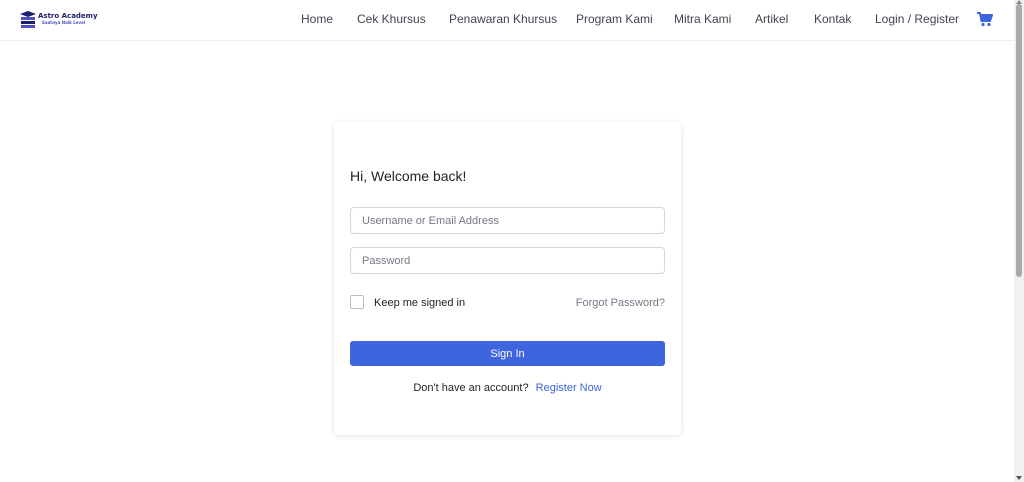 Image resolution: width=1024 pixels, height=482 pixels. What do you see at coordinates (917, 19) in the screenshot?
I see `nav-login-register: Login / Register` at bounding box center [917, 19].